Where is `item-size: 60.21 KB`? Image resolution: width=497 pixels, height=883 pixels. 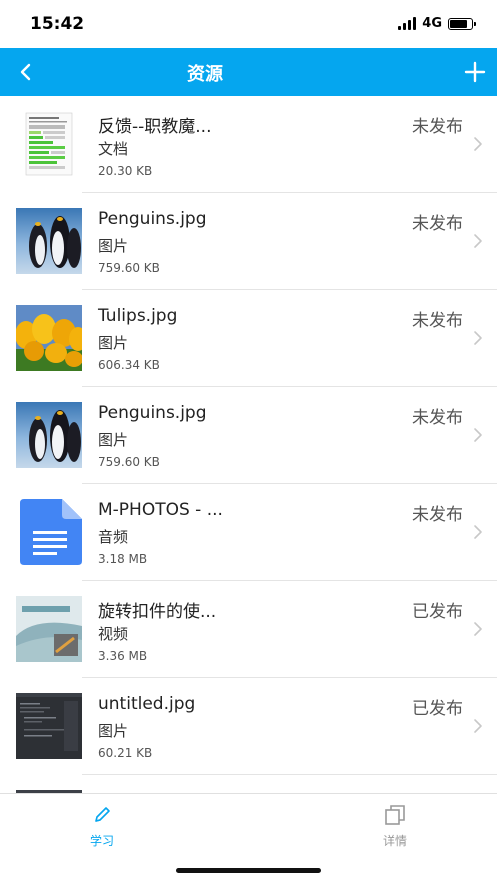 item-size: 60.21 KB is located at coordinates (125, 753).